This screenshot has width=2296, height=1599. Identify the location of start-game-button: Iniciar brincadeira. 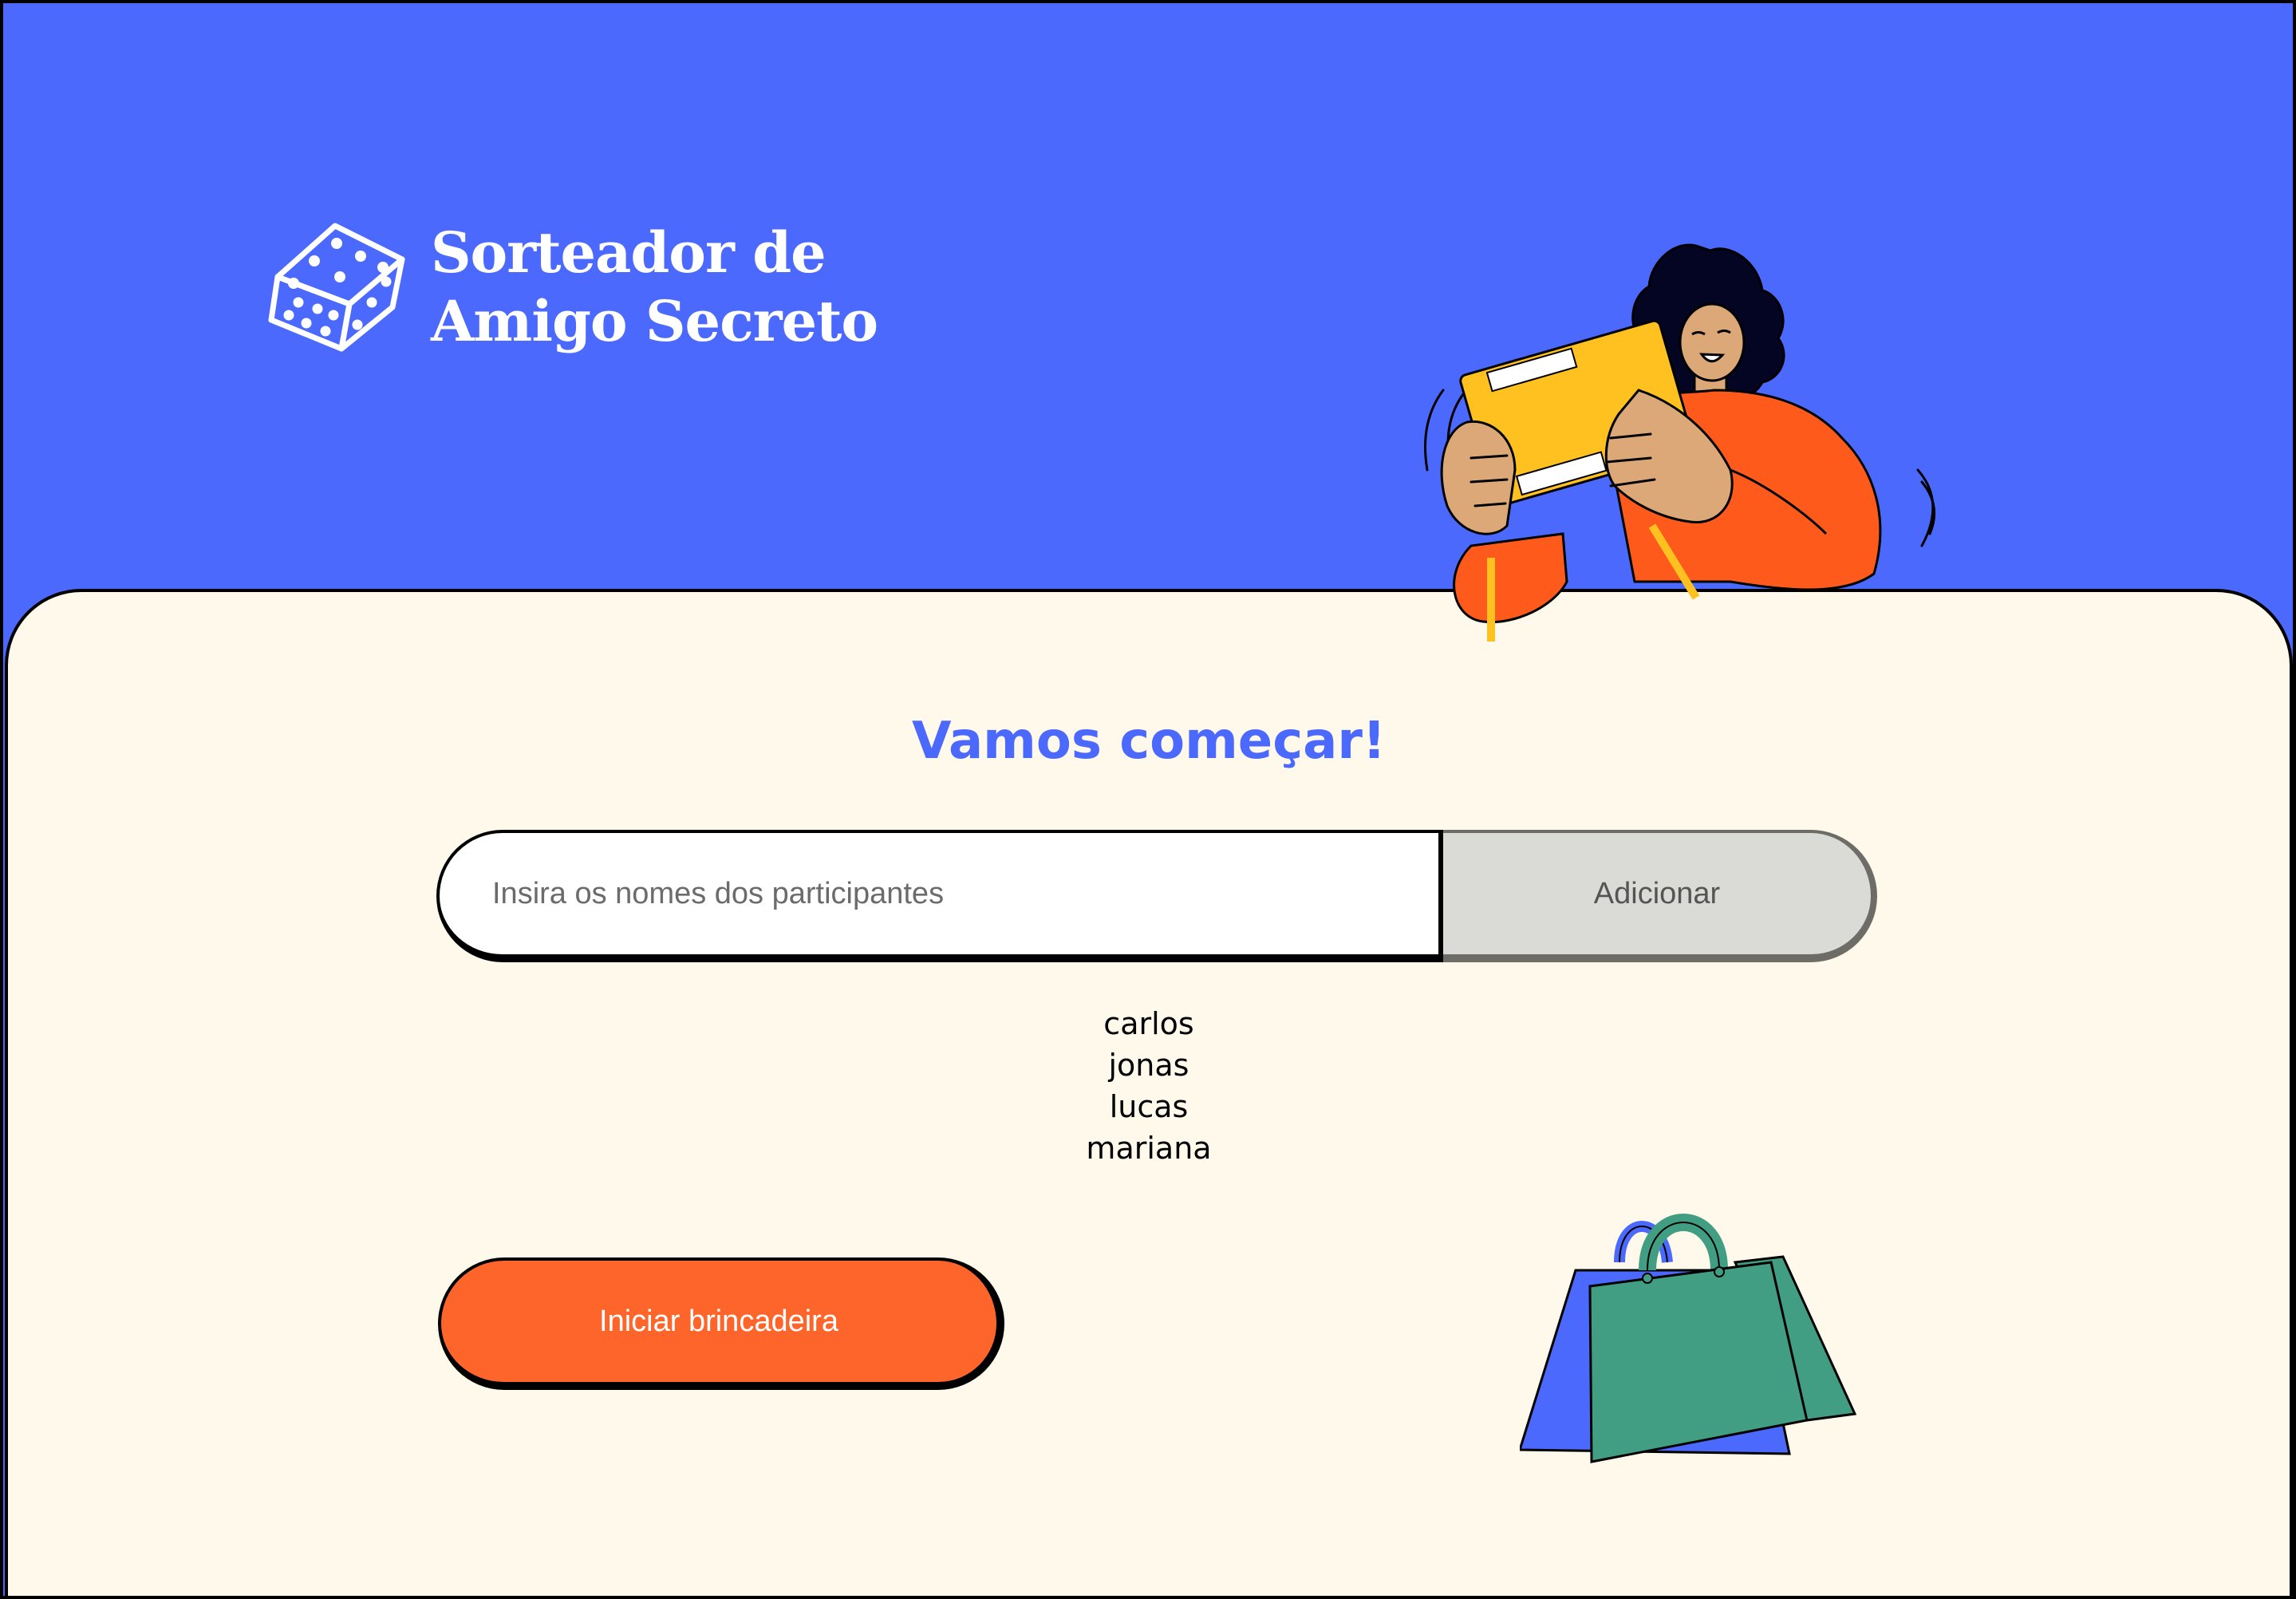
(721, 1323).